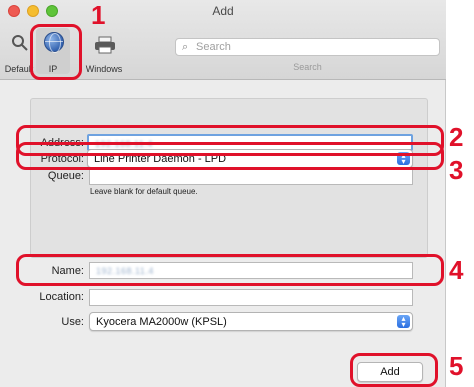 This screenshot has height=387, width=474. Describe the element at coordinates (105, 45) in the screenshot. I see `windows-printer-icon` at that location.